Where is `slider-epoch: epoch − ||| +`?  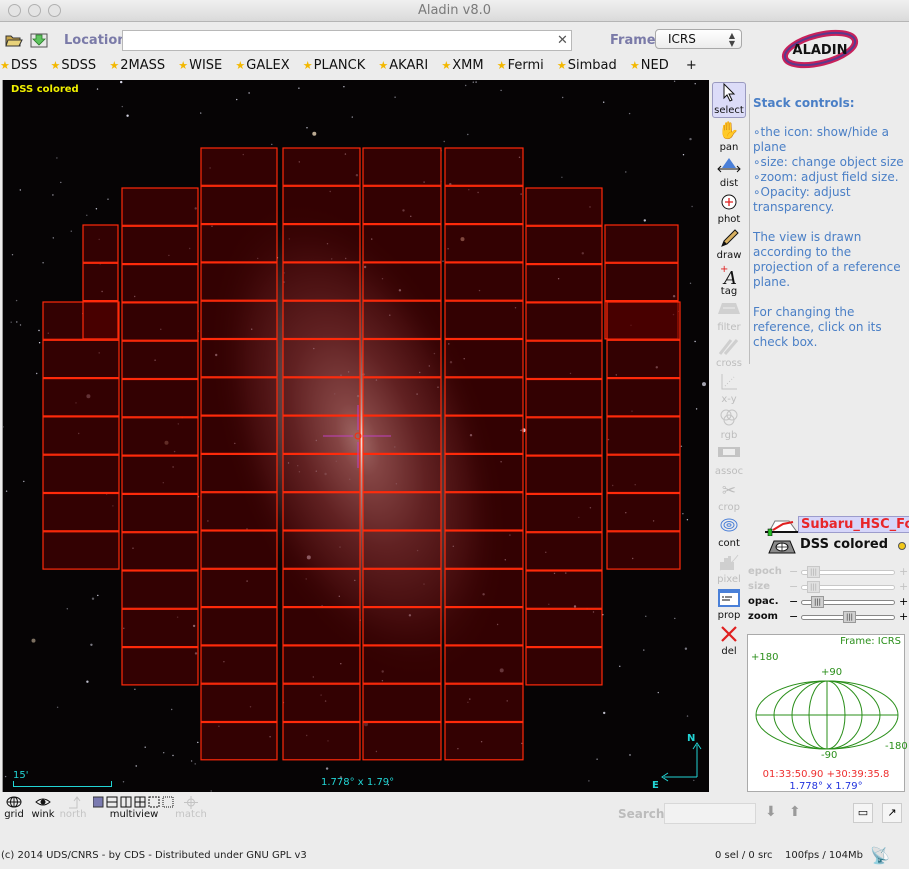
slider-epoch: epoch − ||| + is located at coordinates (828, 572).